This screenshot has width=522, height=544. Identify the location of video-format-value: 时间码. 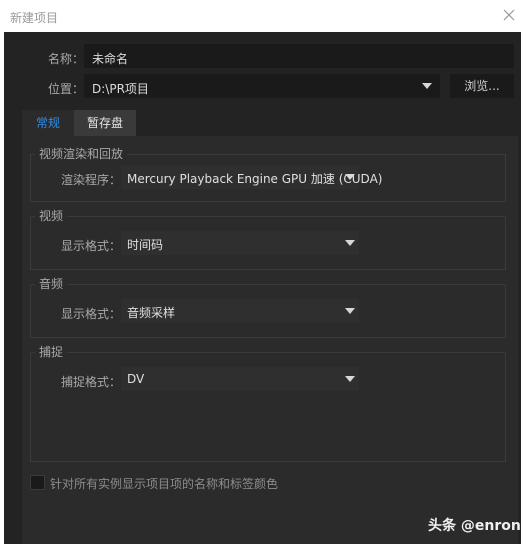
(145, 245).